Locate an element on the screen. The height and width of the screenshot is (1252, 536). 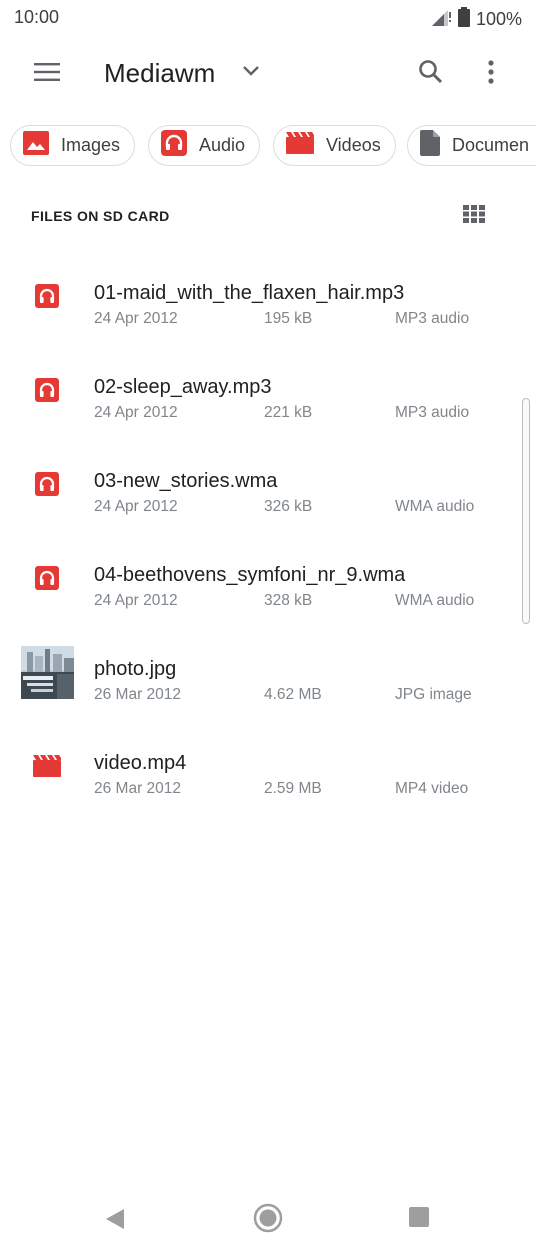
status-icons: 100% is located at coordinates (476, 19).